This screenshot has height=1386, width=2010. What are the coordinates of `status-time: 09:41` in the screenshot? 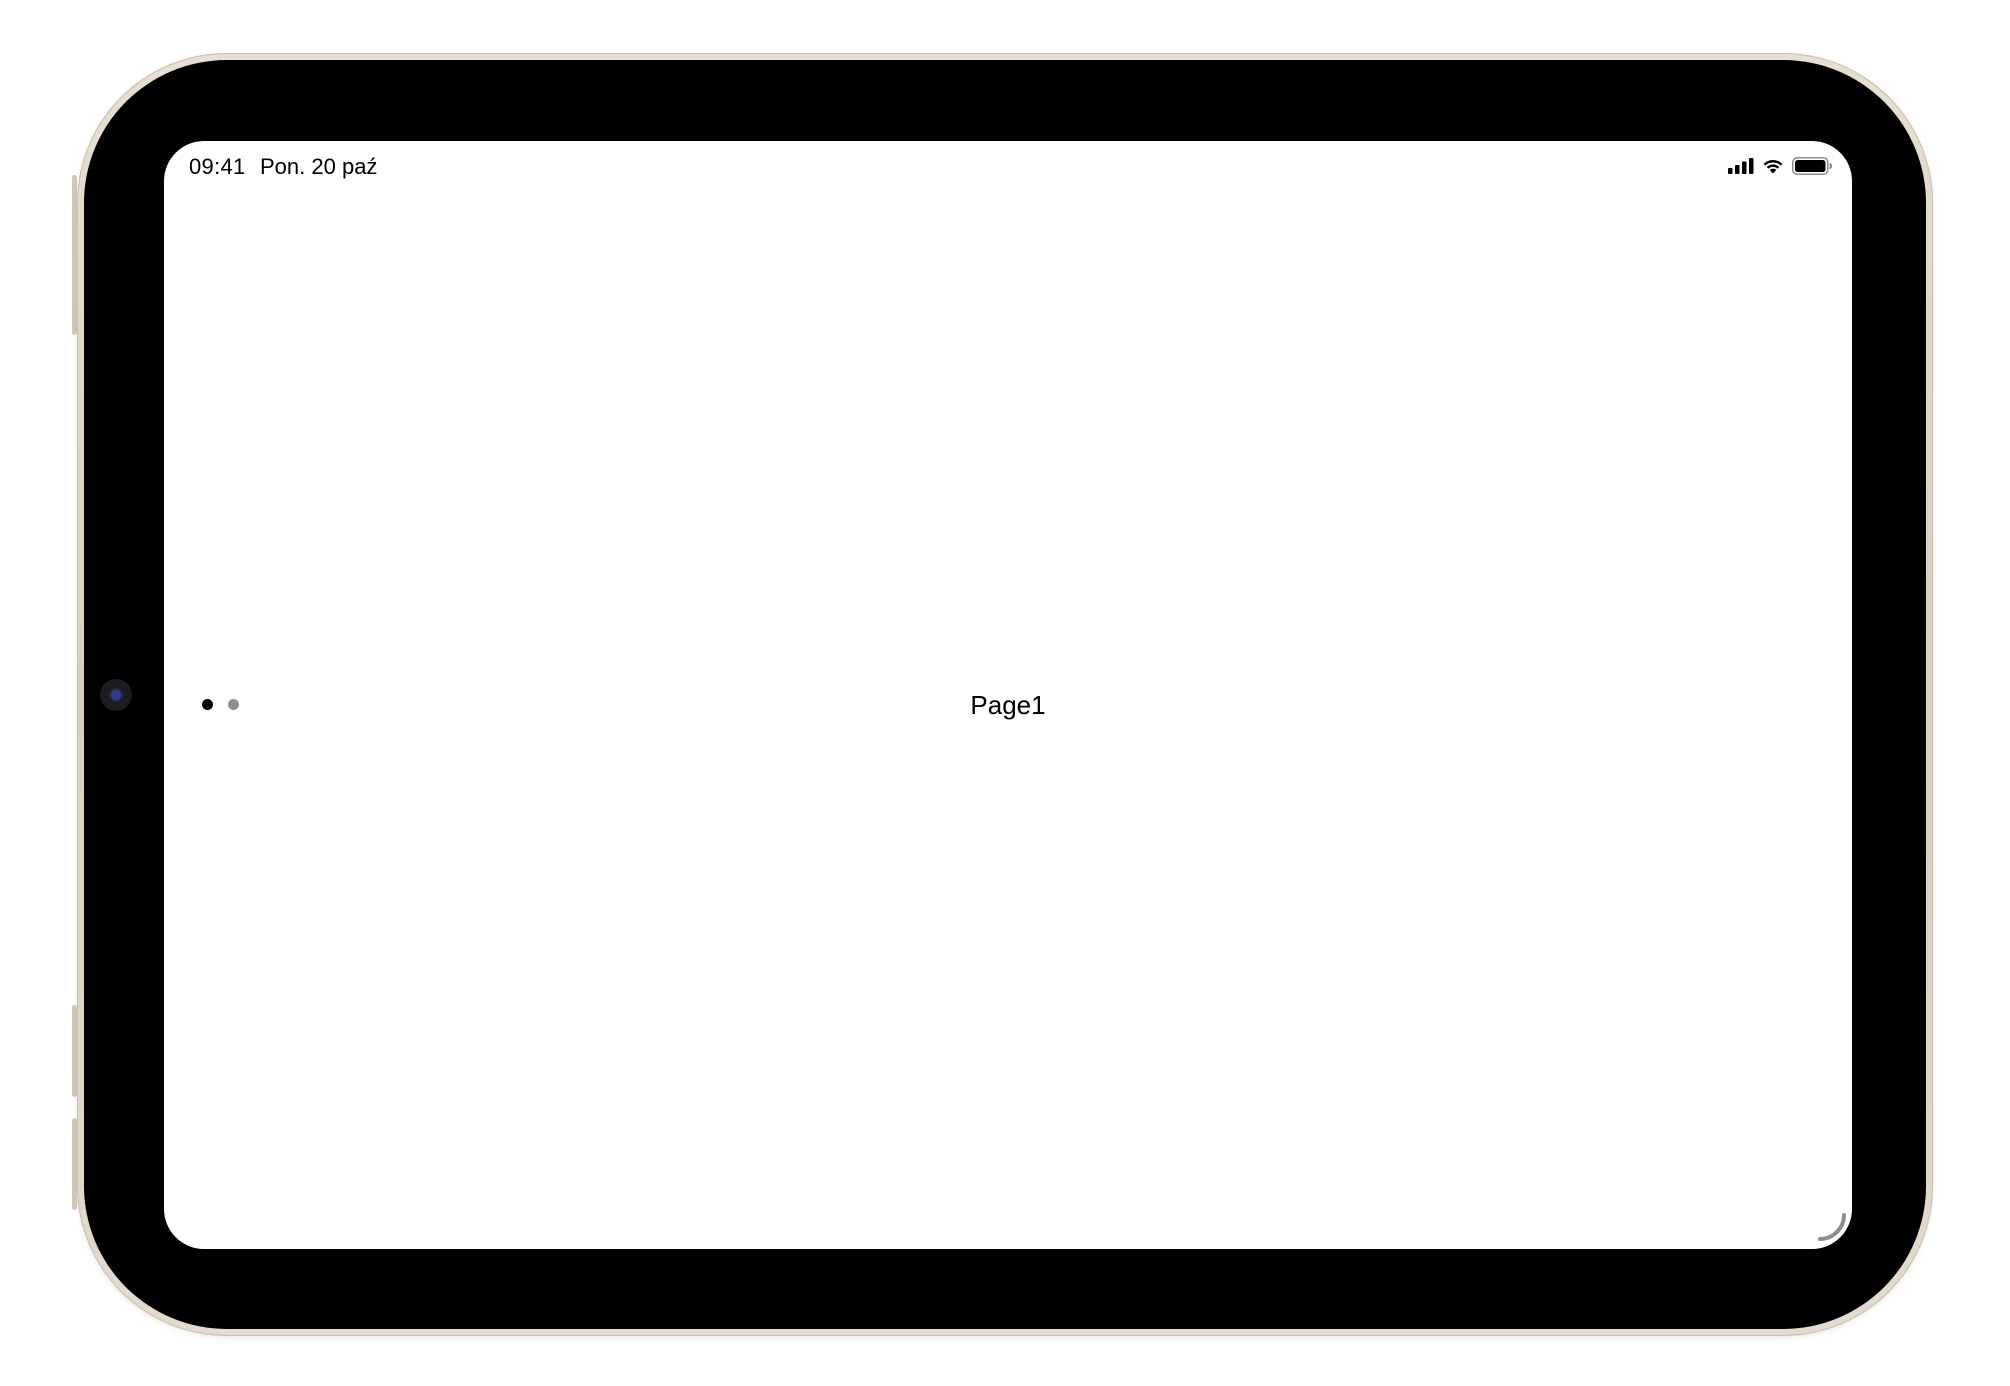 It's located at (217, 166).